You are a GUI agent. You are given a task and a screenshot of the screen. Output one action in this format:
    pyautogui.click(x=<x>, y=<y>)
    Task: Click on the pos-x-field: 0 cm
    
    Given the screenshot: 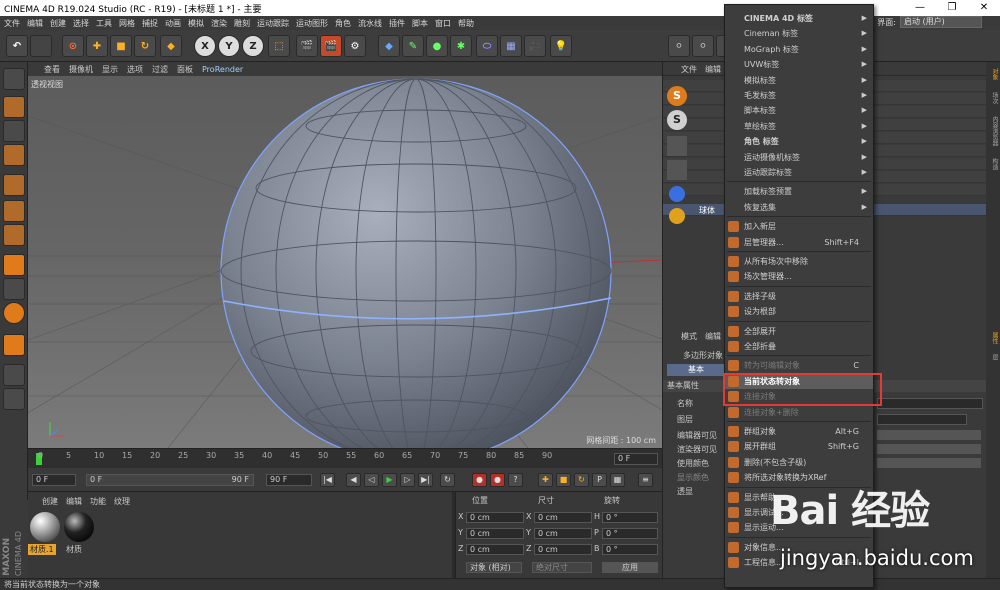 What is the action you would take?
    pyautogui.click(x=495, y=517)
    